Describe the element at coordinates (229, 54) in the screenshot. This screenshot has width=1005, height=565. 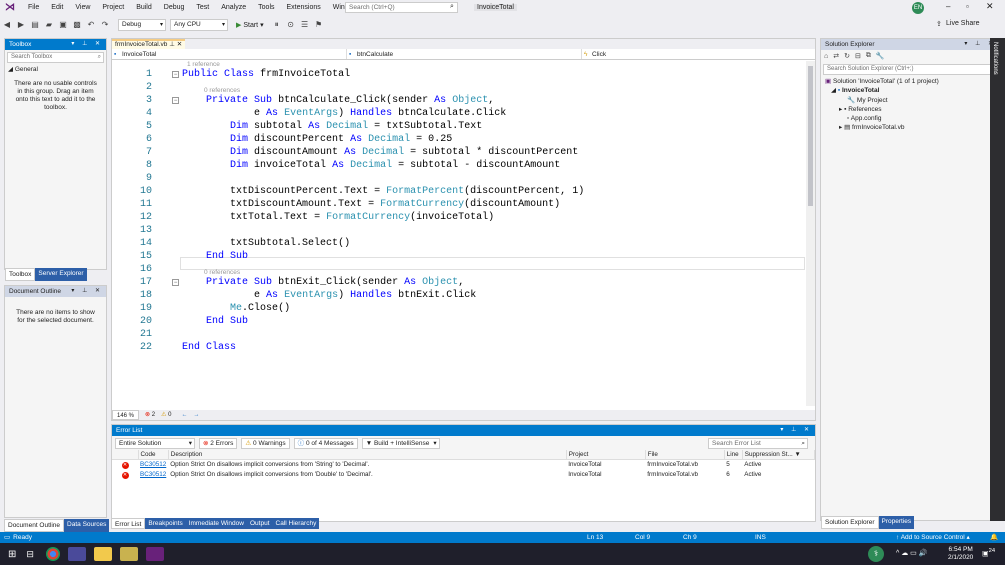
I see `project-nav-dropdown: ▪ InvoiceTotal` at that location.